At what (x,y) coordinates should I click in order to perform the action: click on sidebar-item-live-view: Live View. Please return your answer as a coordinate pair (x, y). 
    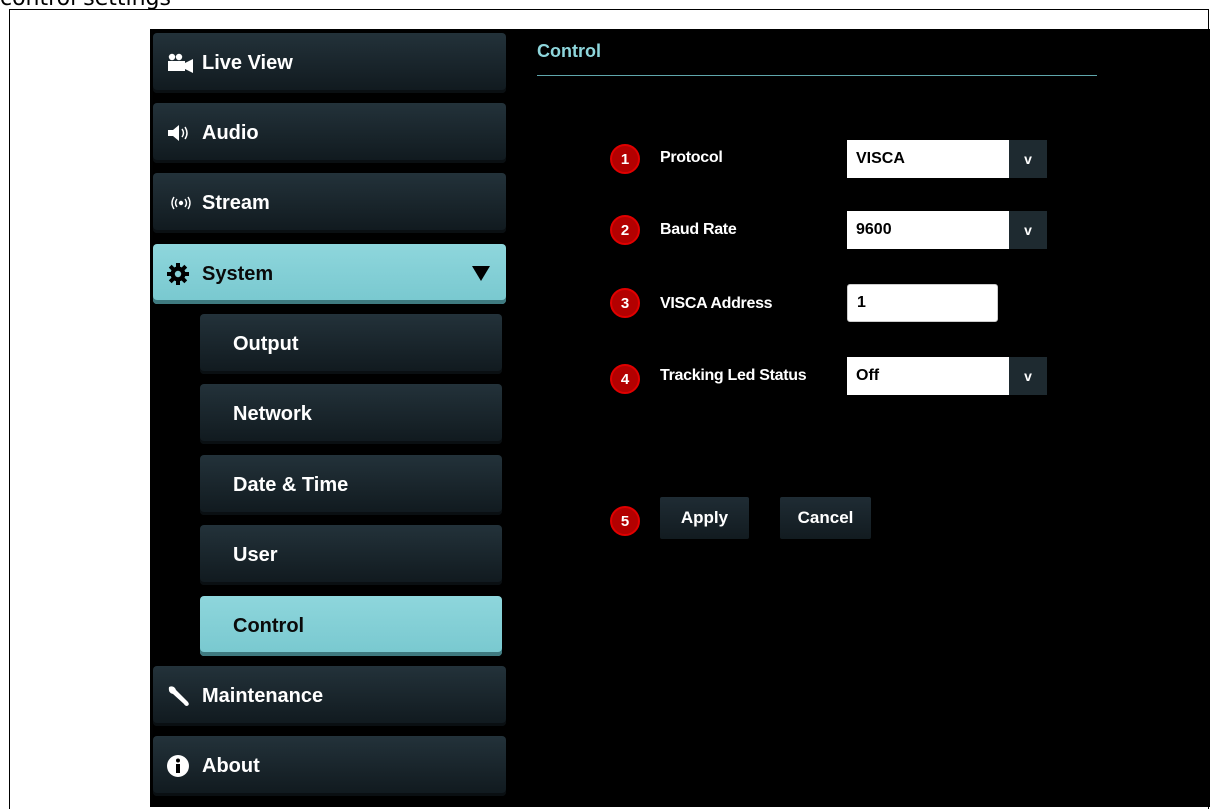
    Looking at the image, I should click on (329, 63).